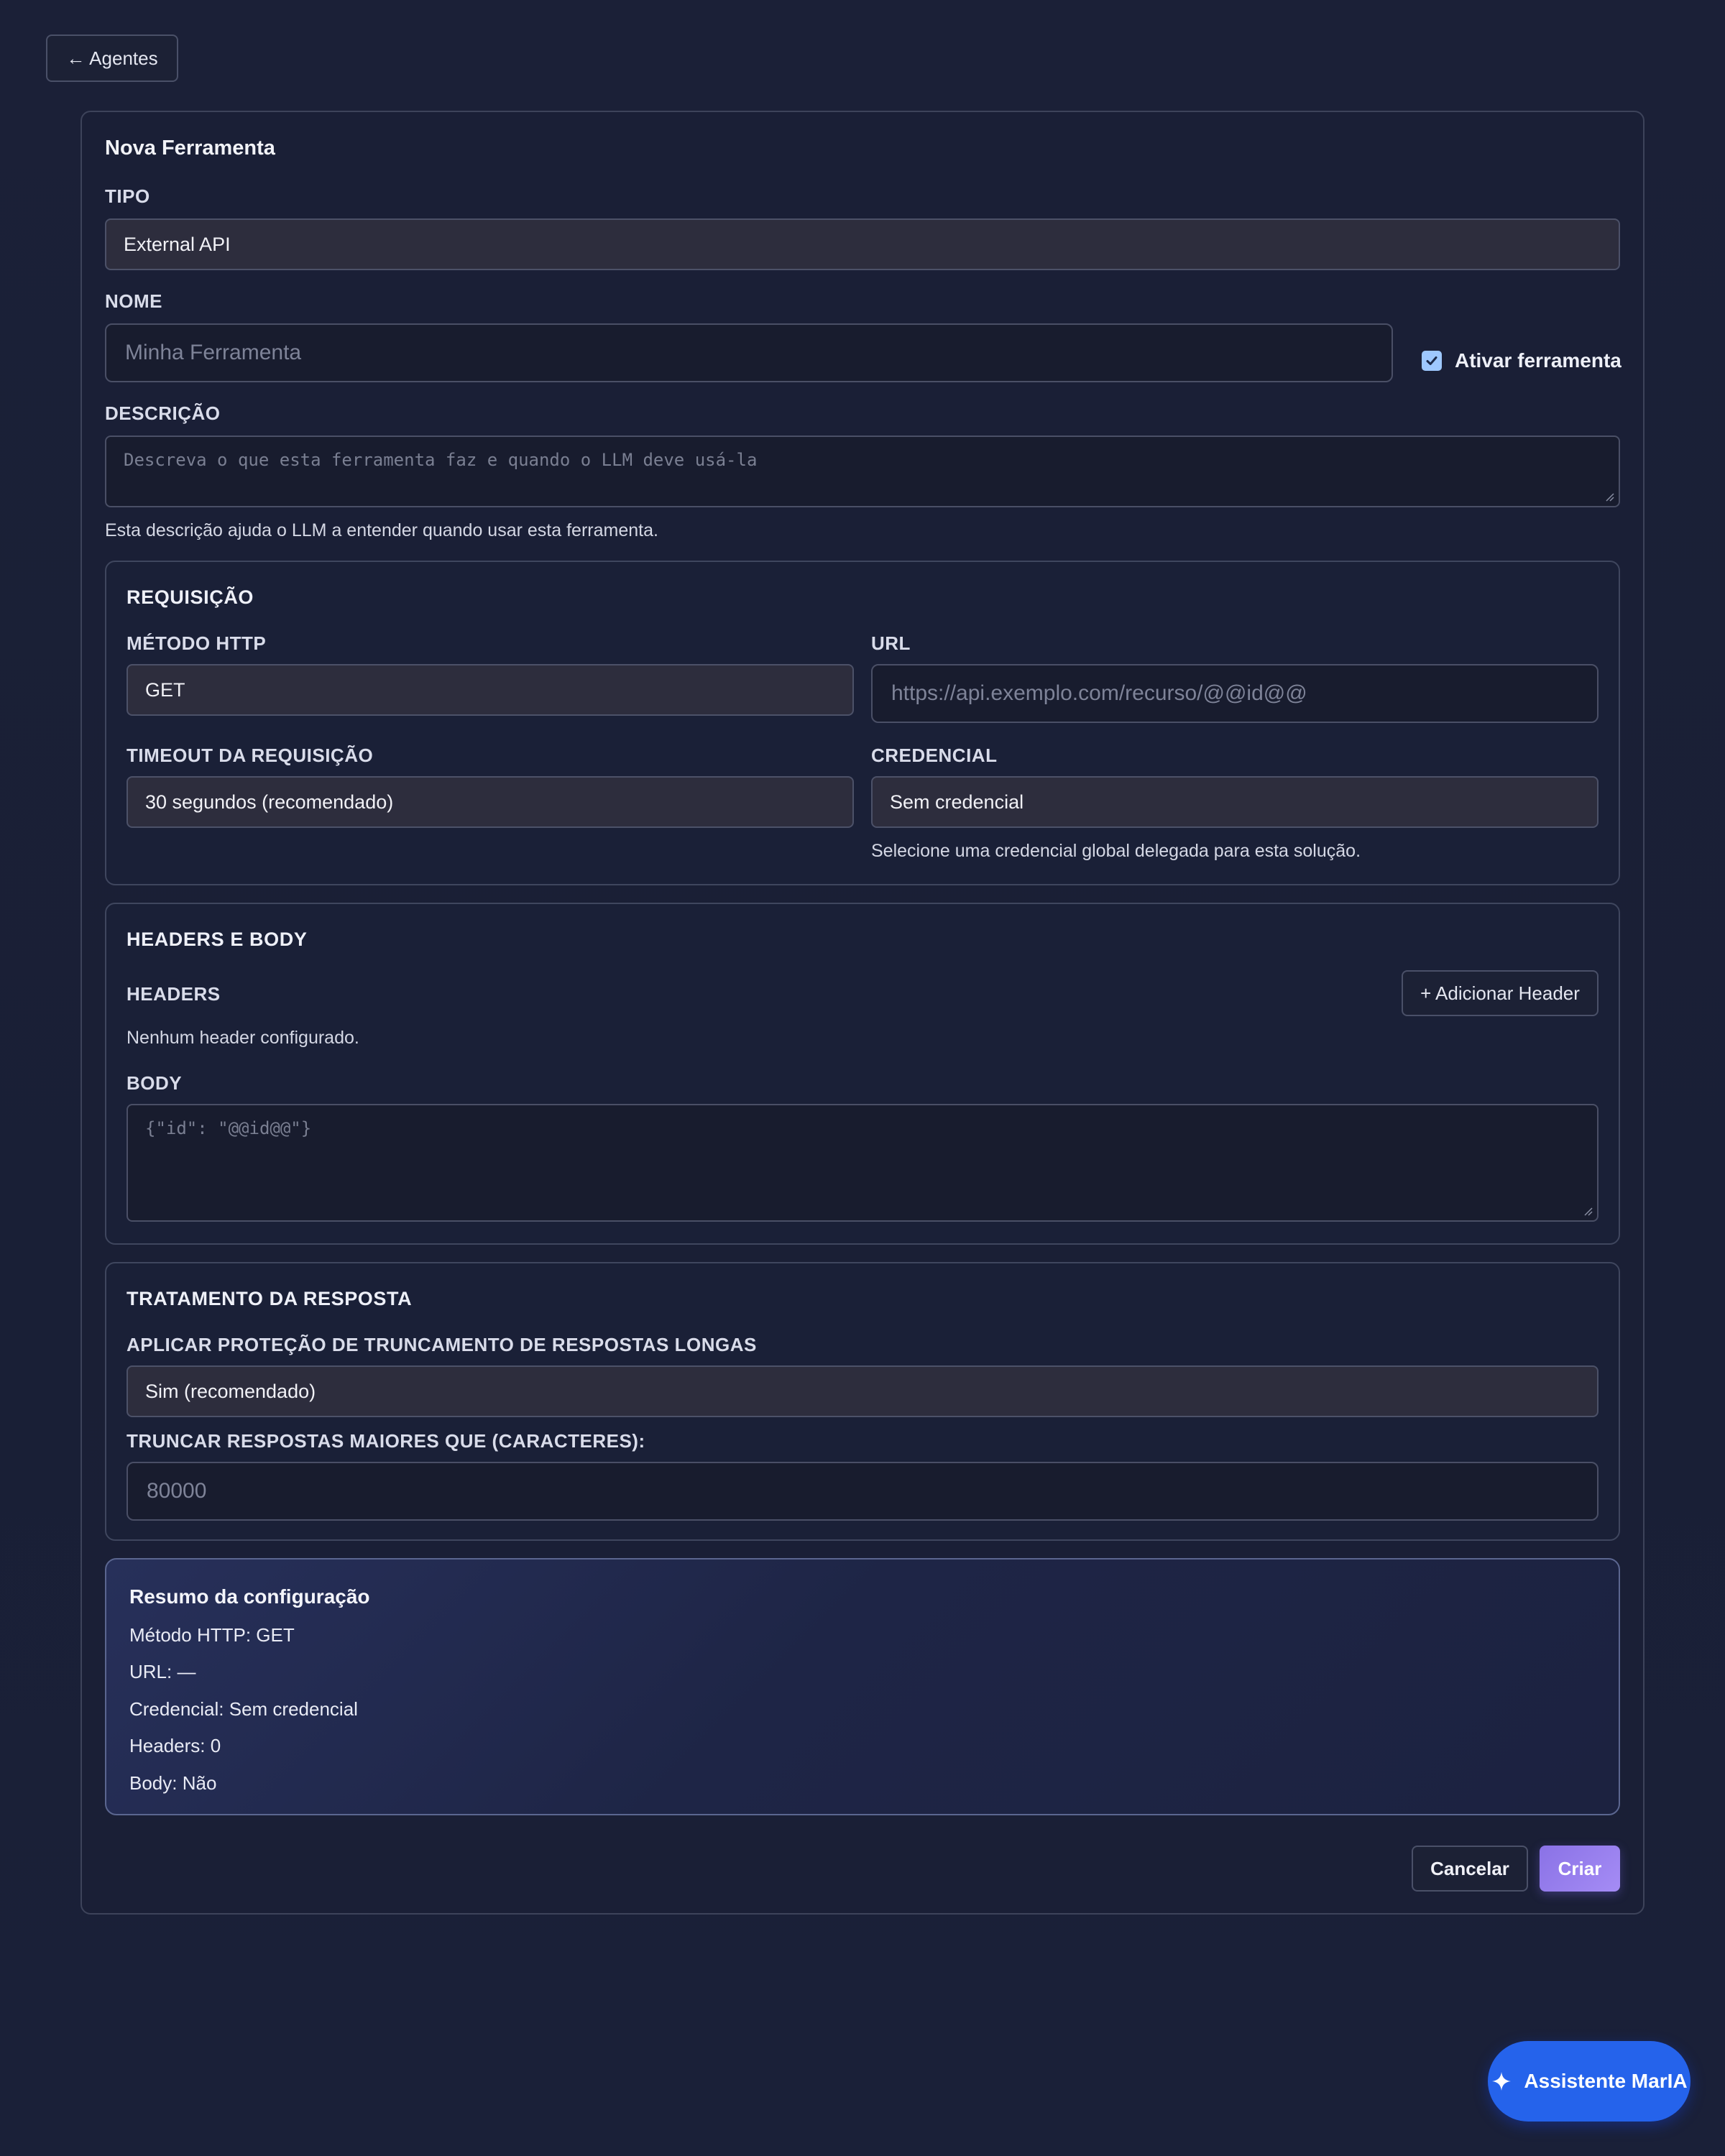 The width and height of the screenshot is (1725, 2156). What do you see at coordinates (175, 1745) in the screenshot?
I see `summary-line: Headers: 0` at bounding box center [175, 1745].